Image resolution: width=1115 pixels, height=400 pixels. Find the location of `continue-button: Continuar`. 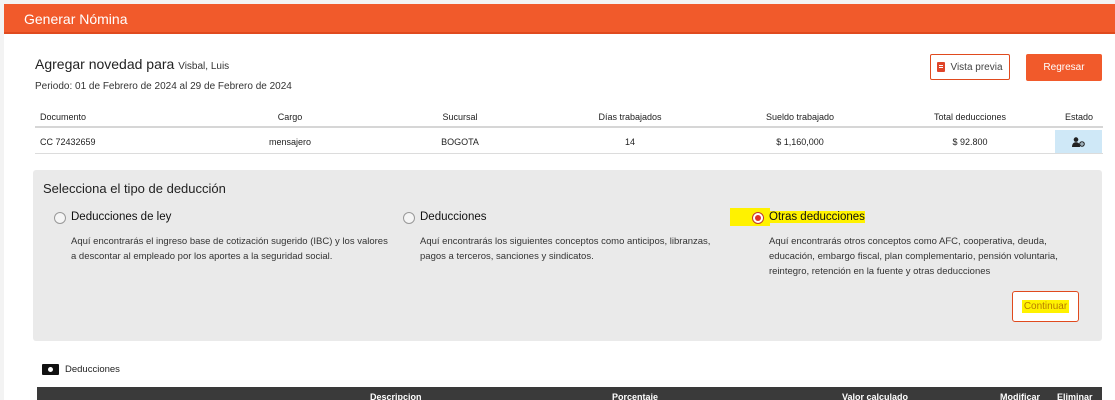

continue-button: Continuar is located at coordinates (1045, 306).